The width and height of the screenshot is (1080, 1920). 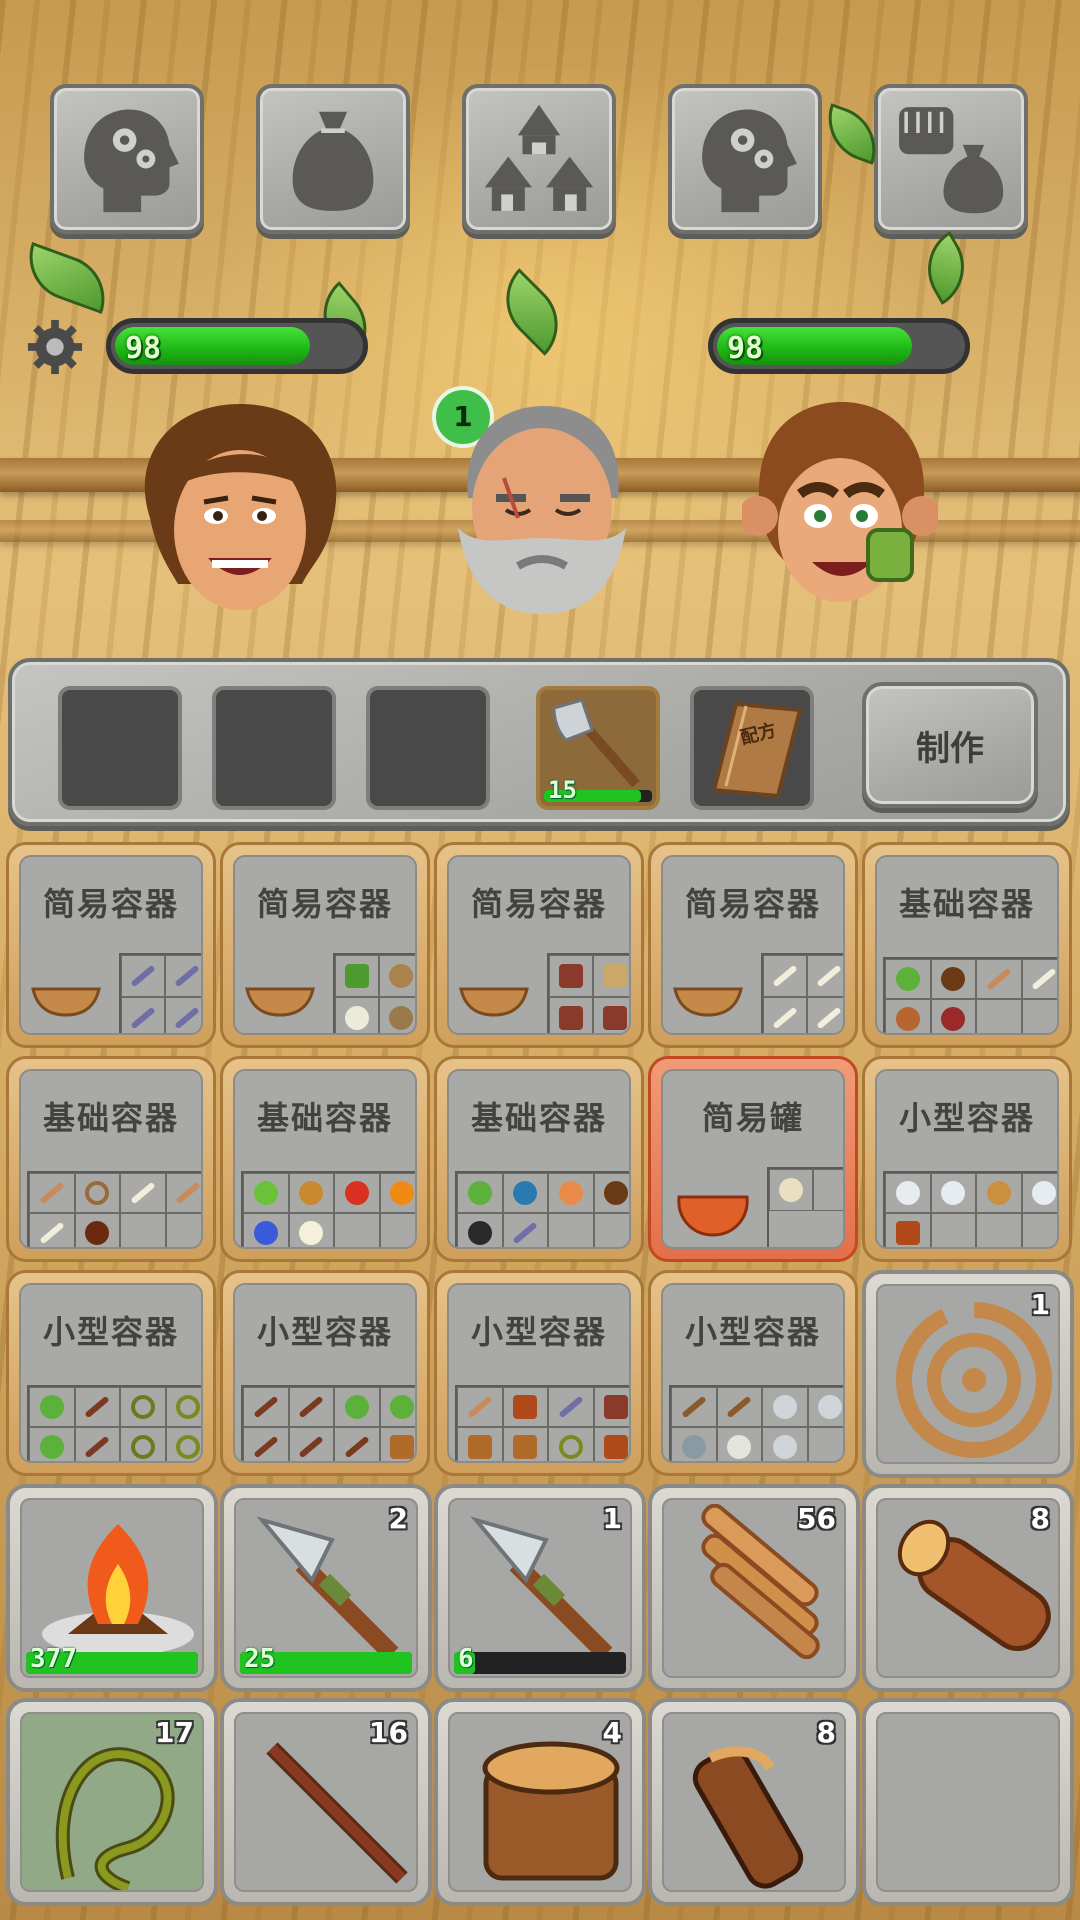 What do you see at coordinates (968, 1588) in the screenshot?
I see `inventory-slot-log: 8` at bounding box center [968, 1588].